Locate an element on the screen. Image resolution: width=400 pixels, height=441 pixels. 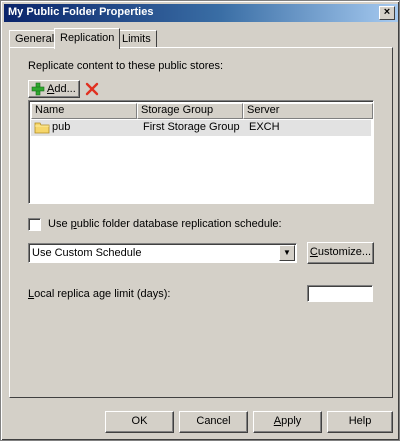
tab-replication-label: Replication is located at coordinates (87, 38).